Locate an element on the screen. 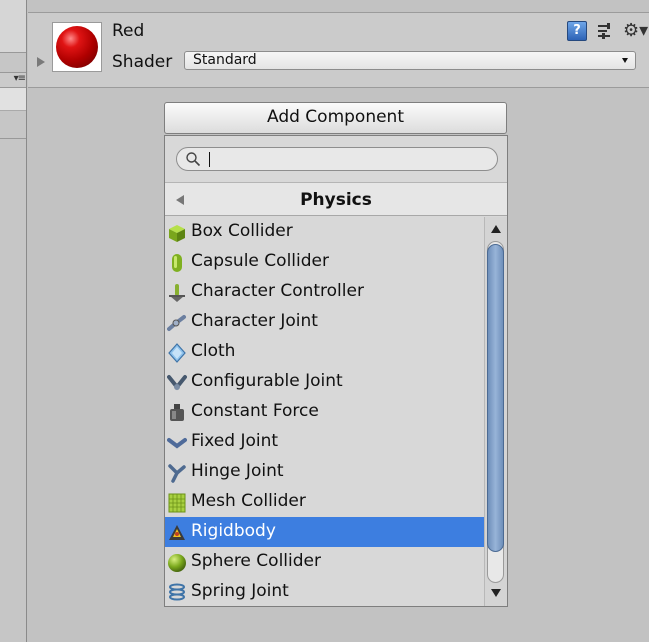  fixed-joint-icon is located at coordinates (177, 443).